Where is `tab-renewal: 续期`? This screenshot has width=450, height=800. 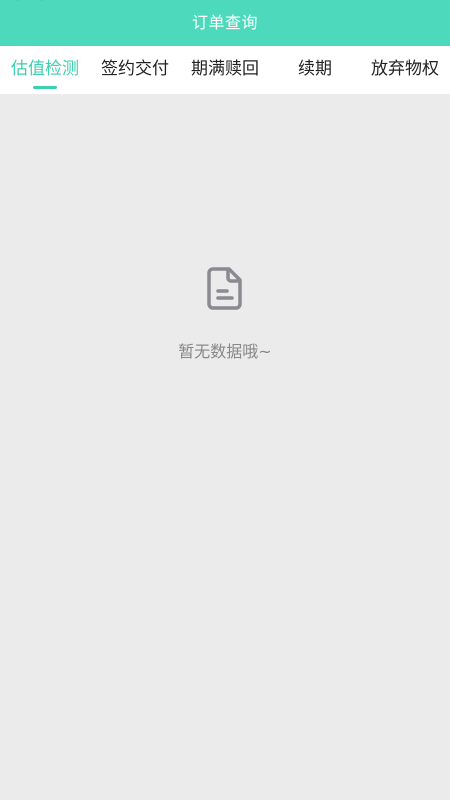
tab-renewal: 续期 is located at coordinates (315, 70).